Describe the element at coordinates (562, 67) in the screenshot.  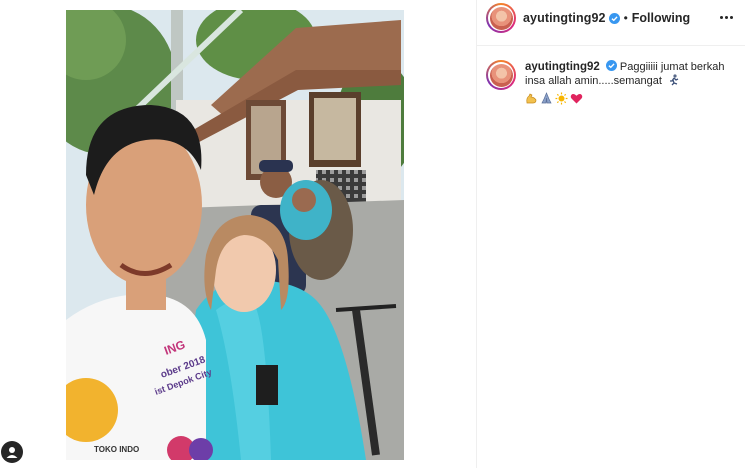
I see `caption-username: ayutingting92` at that location.